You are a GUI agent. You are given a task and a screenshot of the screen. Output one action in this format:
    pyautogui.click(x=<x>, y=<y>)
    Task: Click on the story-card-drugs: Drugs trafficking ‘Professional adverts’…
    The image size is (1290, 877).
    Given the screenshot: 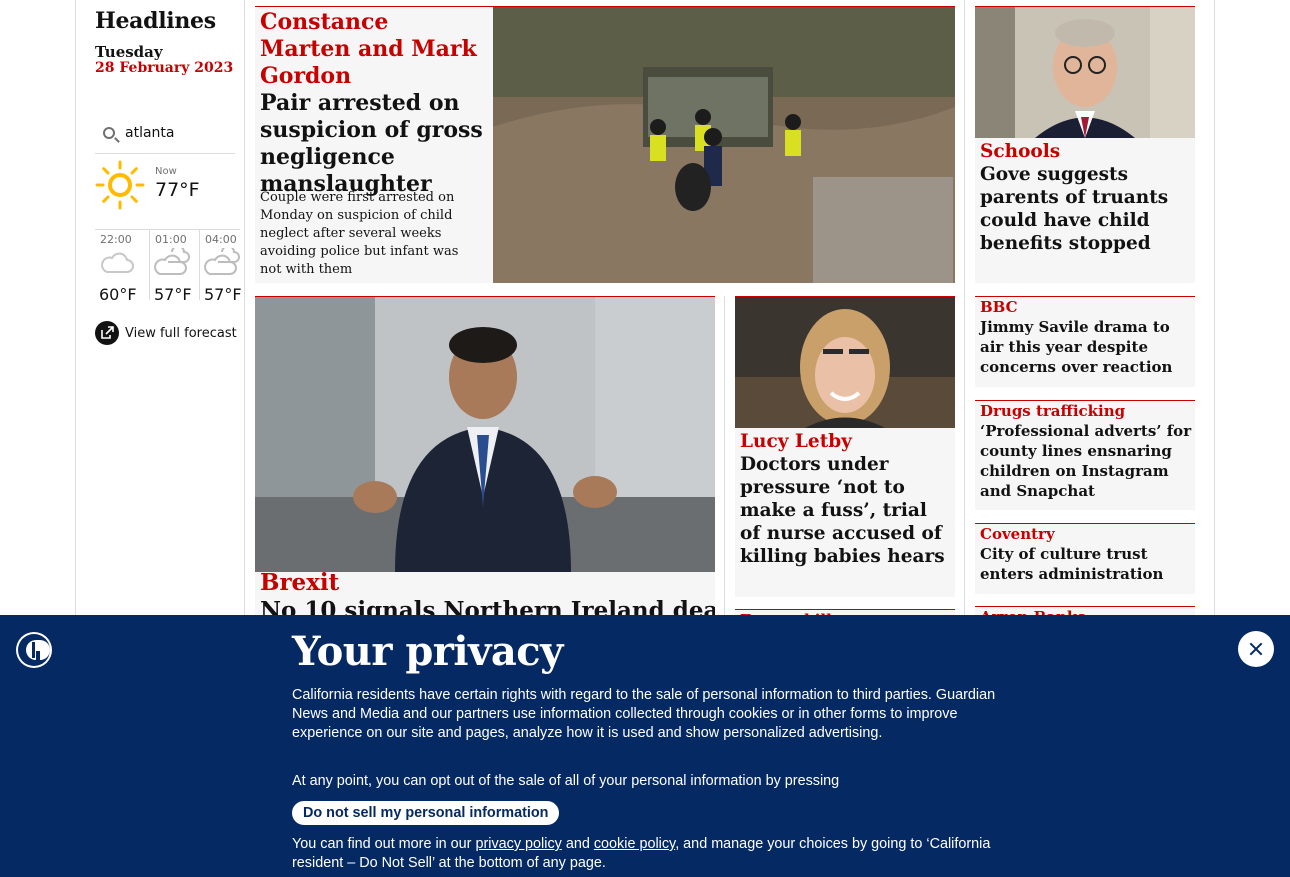 What is the action you would take?
    pyautogui.click(x=1085, y=455)
    